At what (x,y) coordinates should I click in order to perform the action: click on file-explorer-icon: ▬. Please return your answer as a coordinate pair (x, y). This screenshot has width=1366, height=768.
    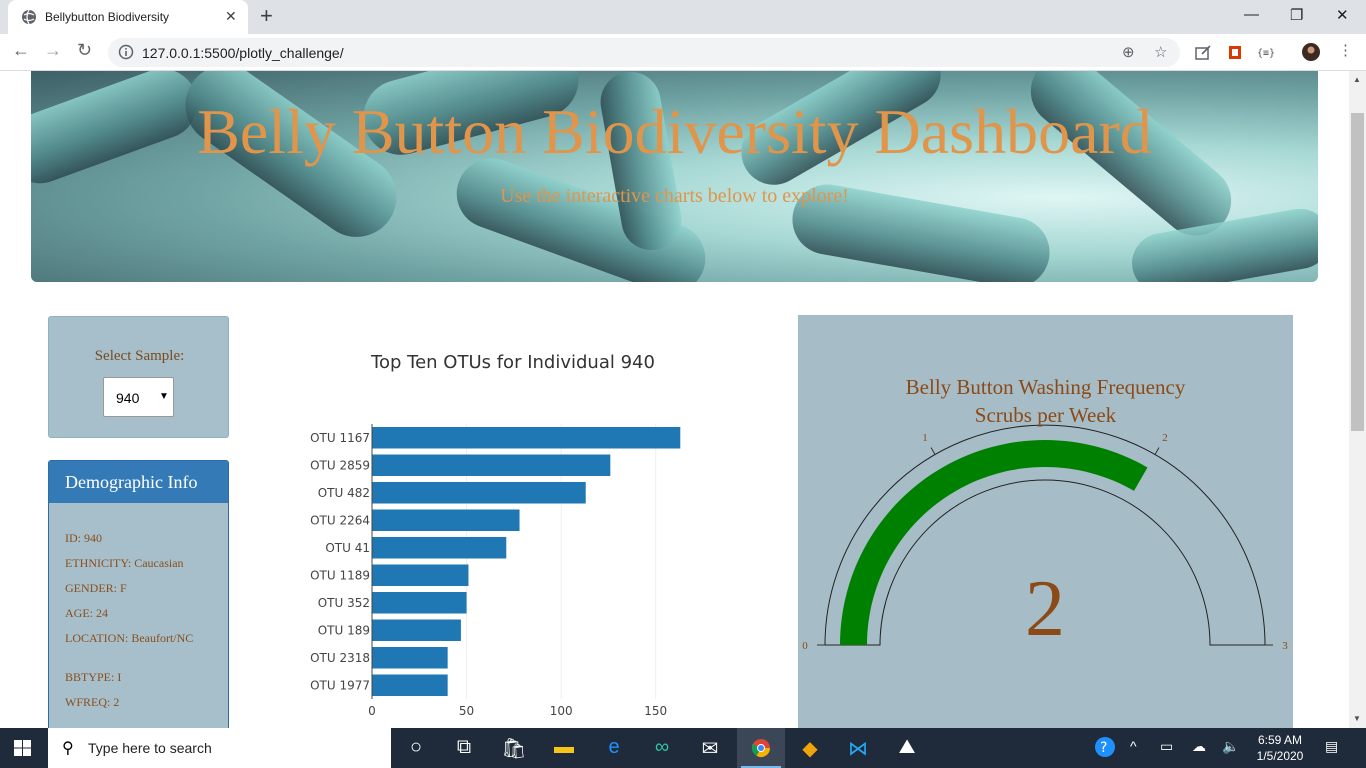
    Looking at the image, I should click on (564, 748).